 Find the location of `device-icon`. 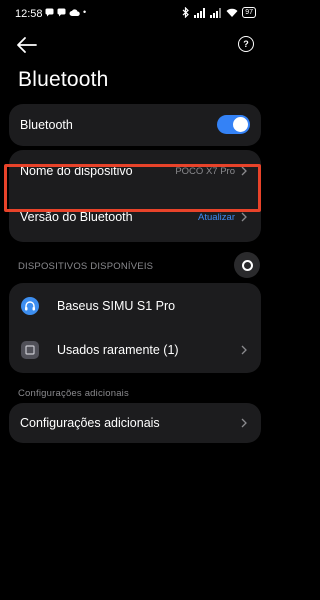

device-icon is located at coordinates (30, 350).